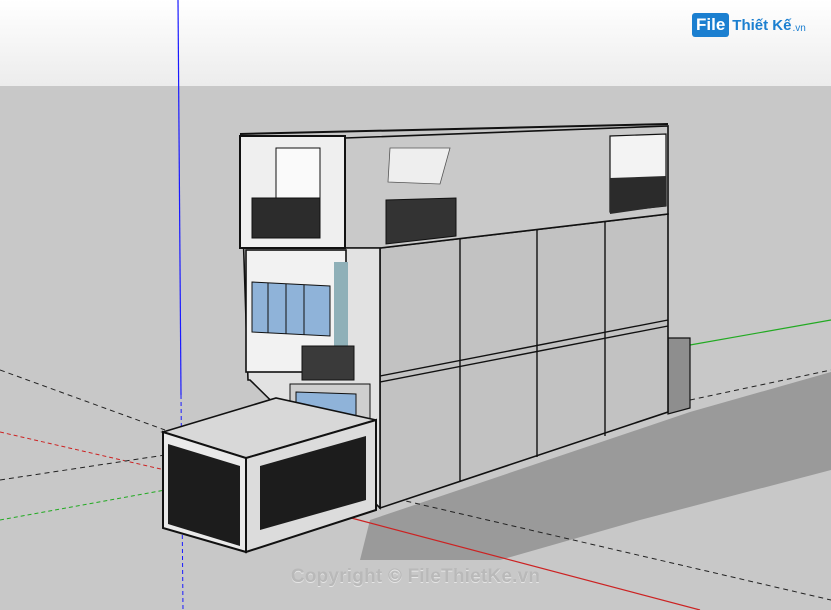 This screenshot has width=831, height=610. What do you see at coordinates (799, 28) in the screenshot?
I see `logo-domain: .vn` at bounding box center [799, 28].